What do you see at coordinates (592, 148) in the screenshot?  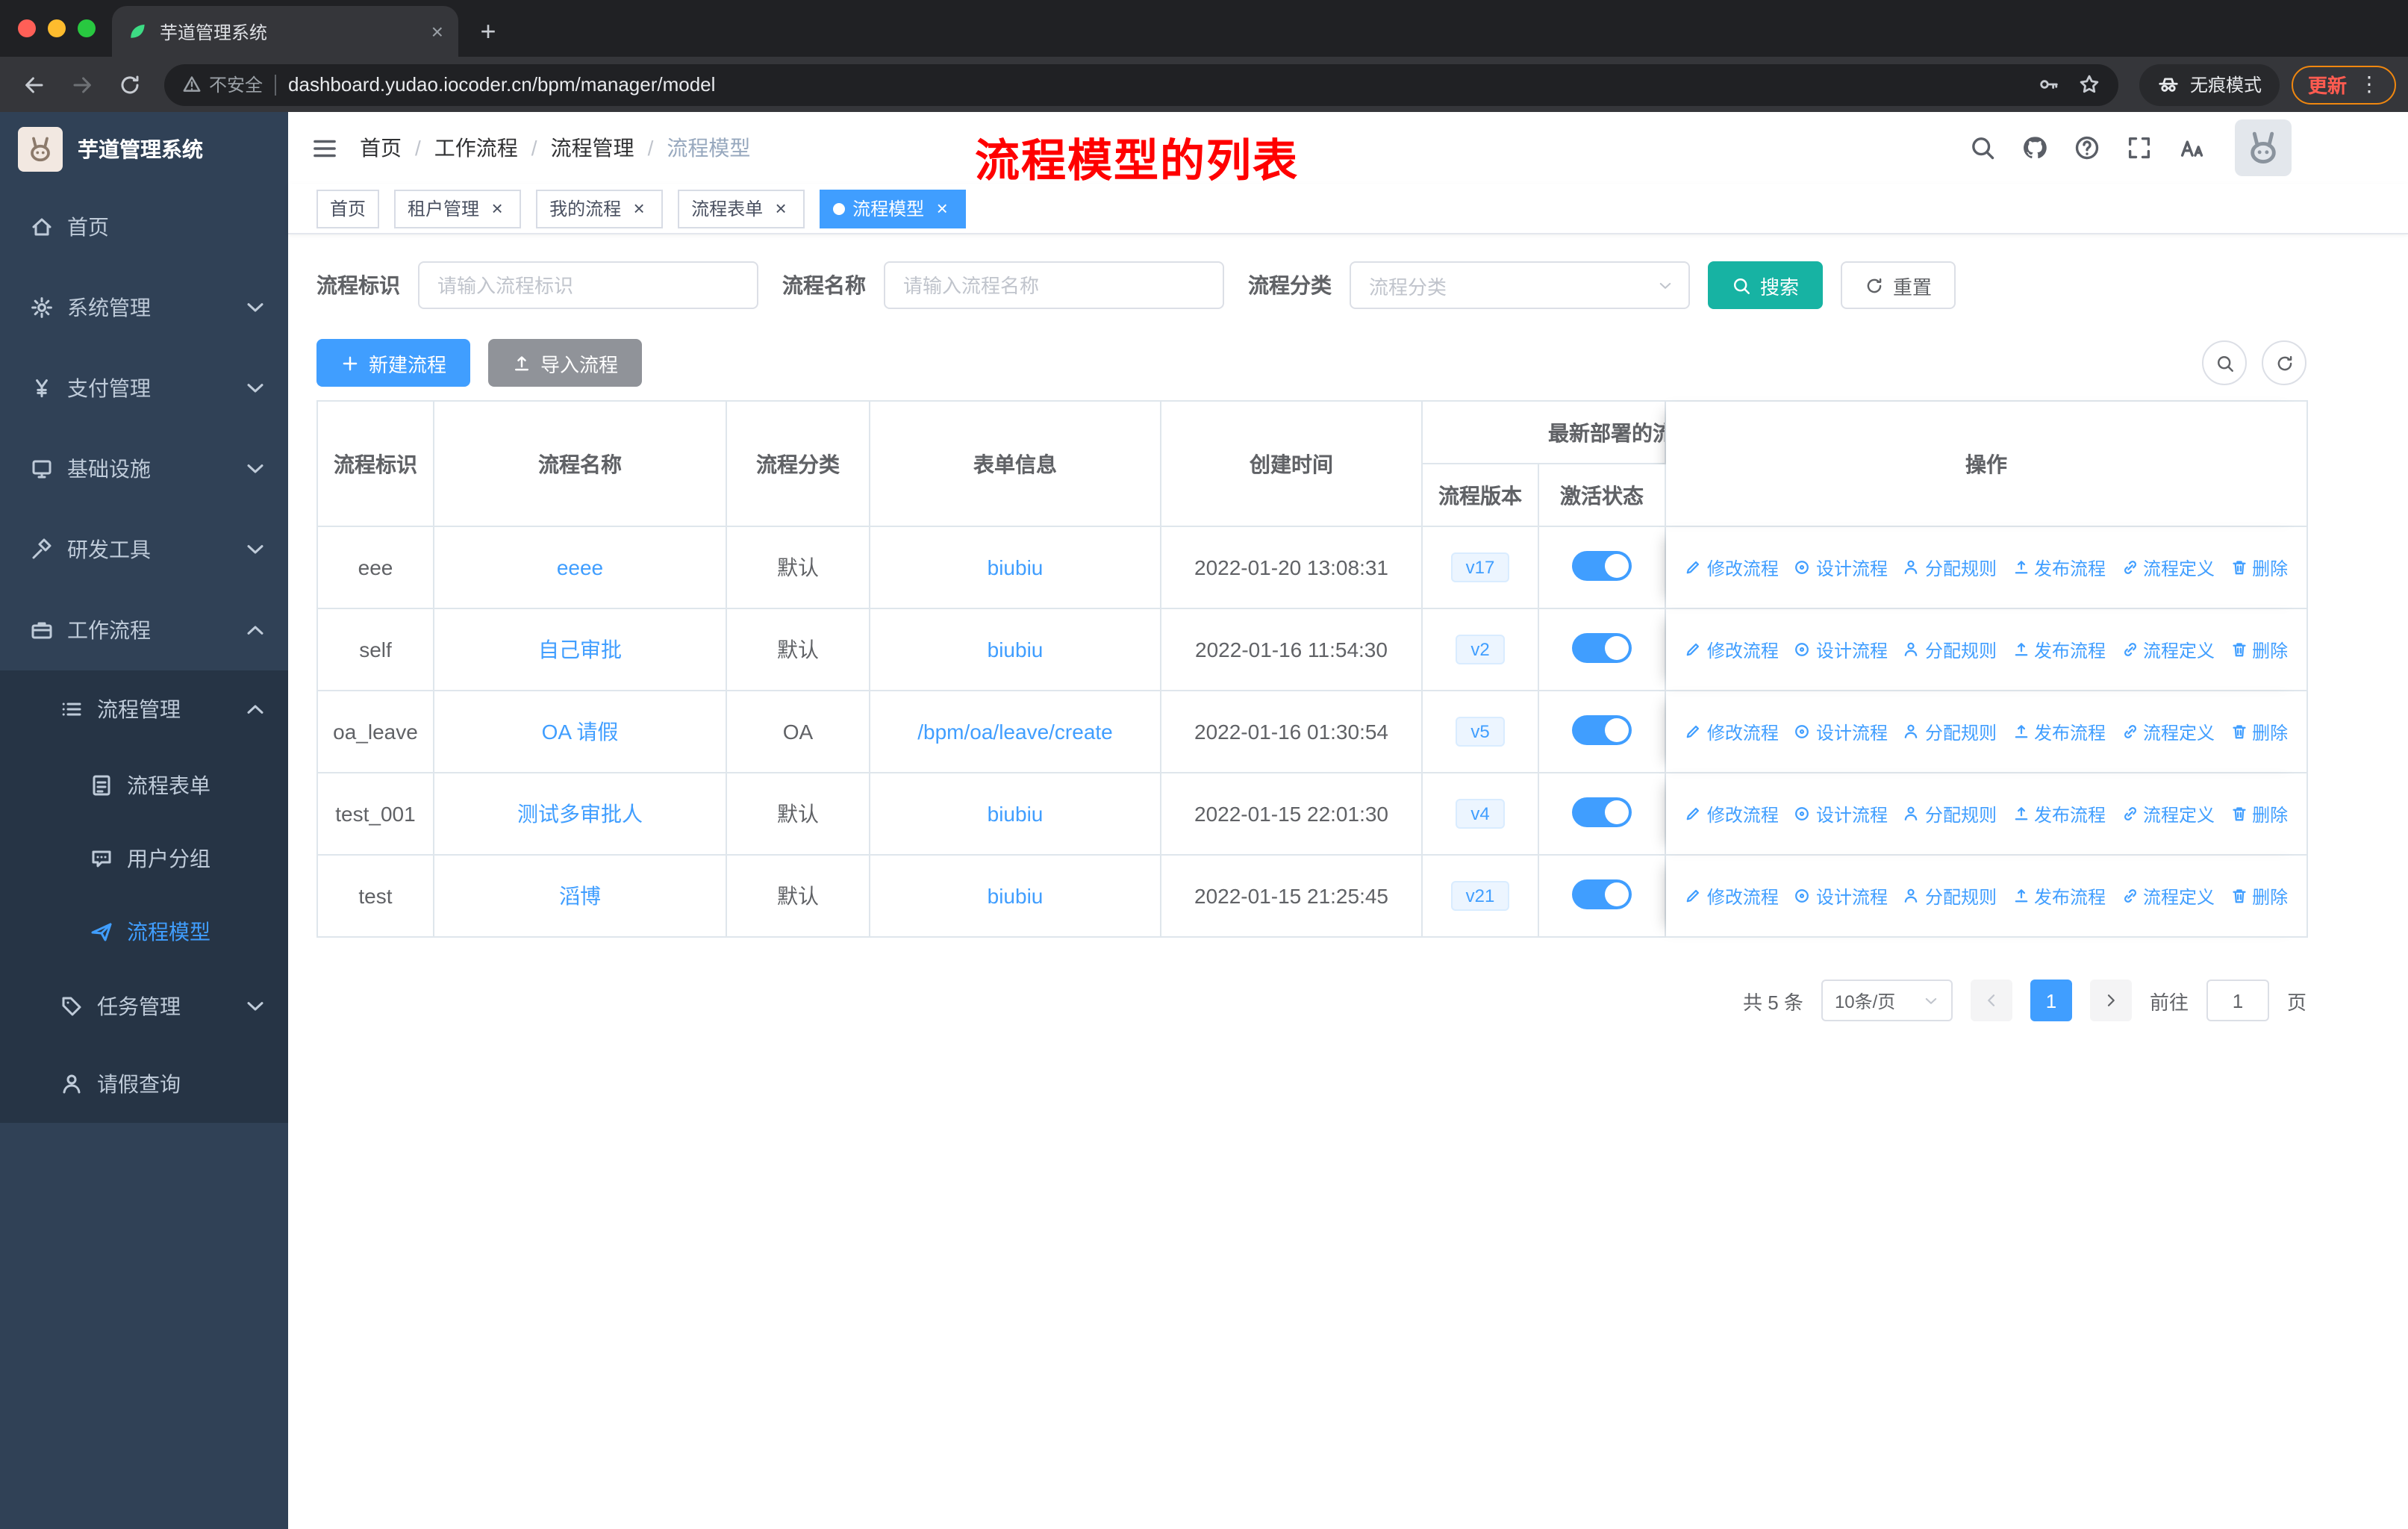 I see `breadcrumb-item-2: 流程管理` at bounding box center [592, 148].